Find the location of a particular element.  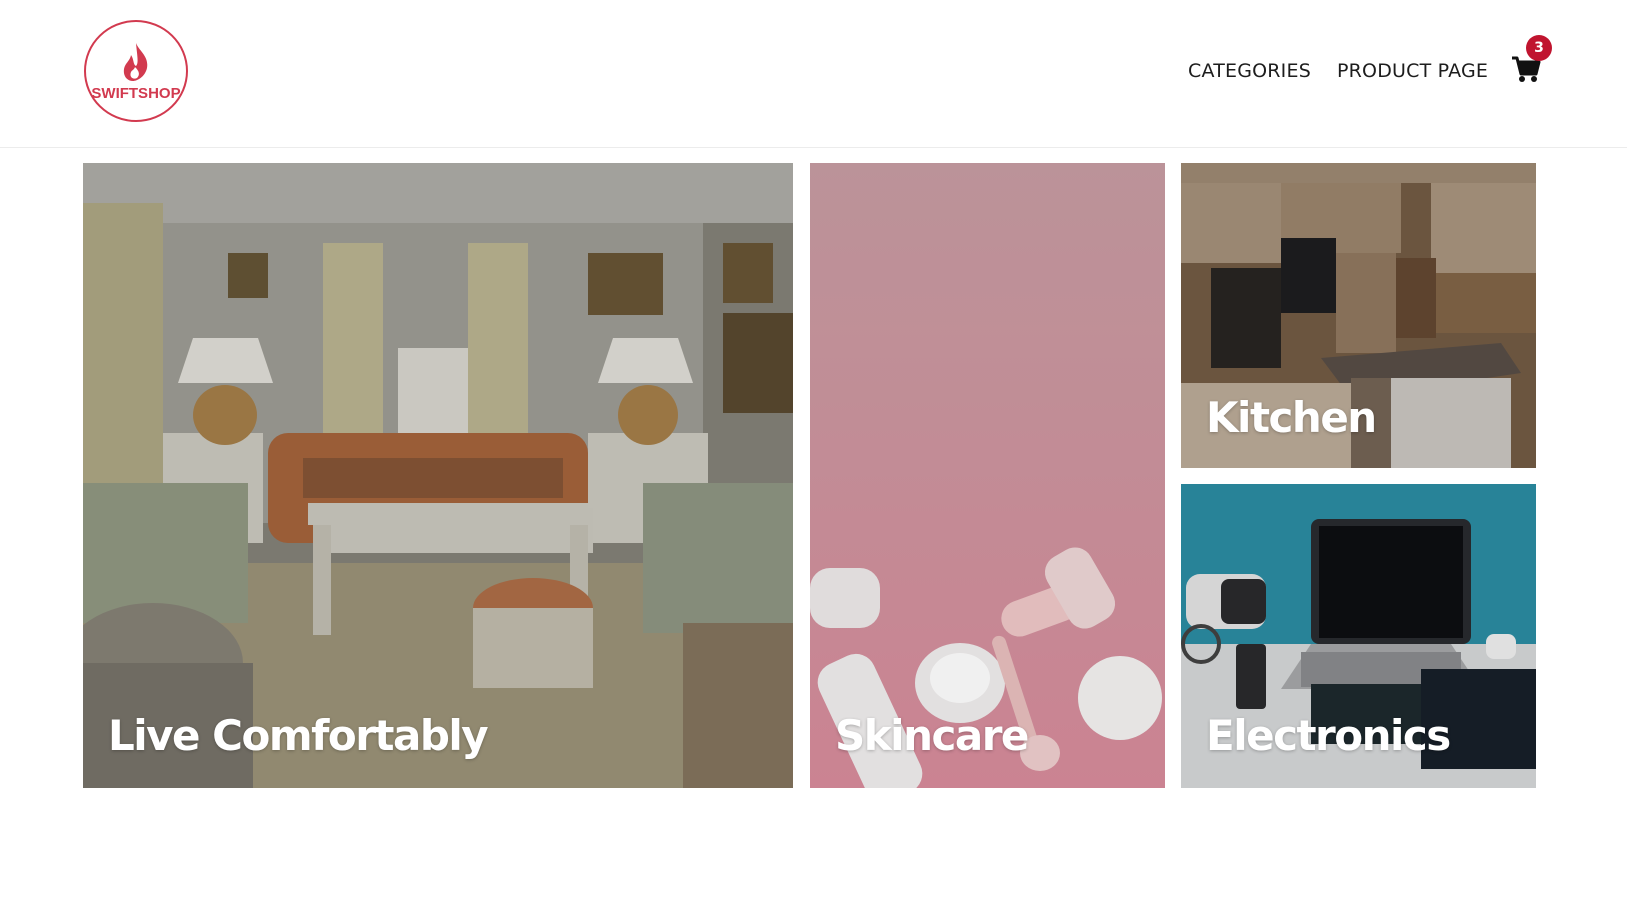

skincare-products-photo is located at coordinates (987, 475).